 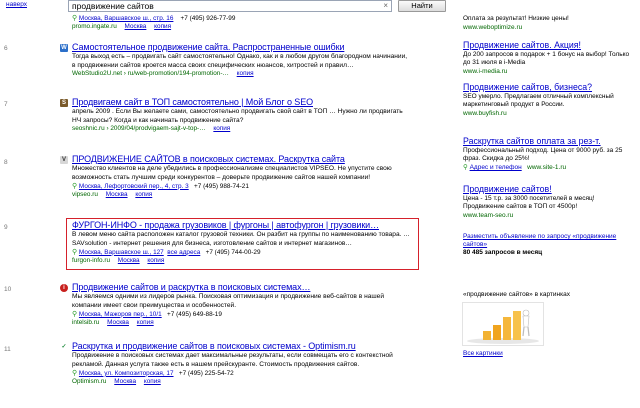 What do you see at coordinates (206, 373) in the screenshot?
I see `result-phone: +7 (495) 225-54-72` at bounding box center [206, 373].